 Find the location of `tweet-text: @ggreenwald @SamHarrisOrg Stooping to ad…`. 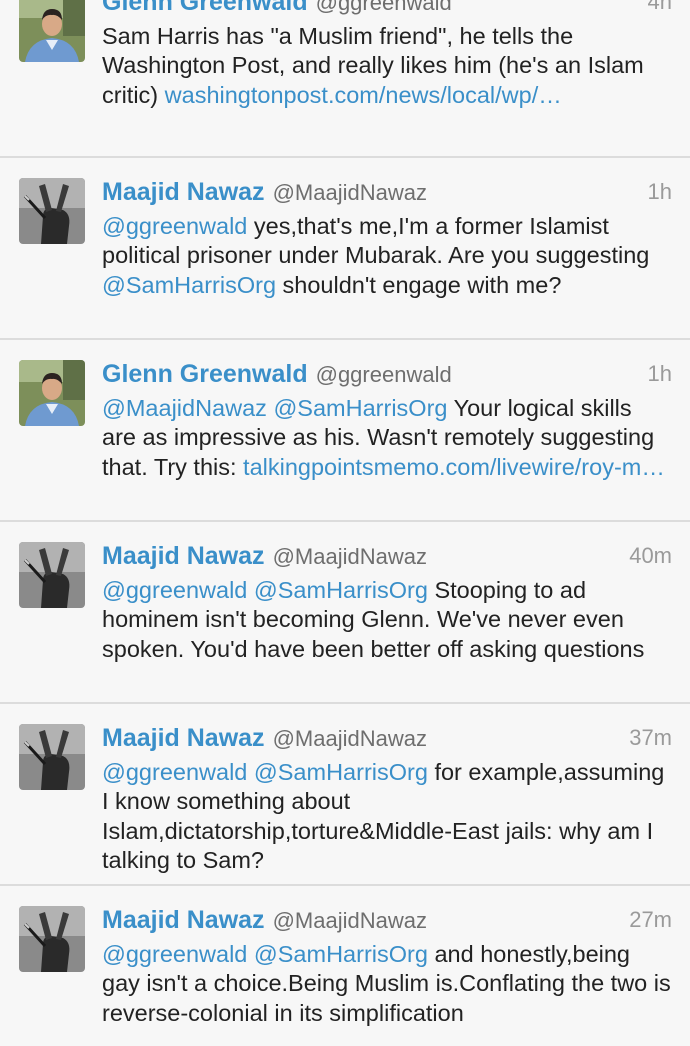

tweet-text: @ggreenwald @SamHarrisOrg Stooping to ad… is located at coordinates (387, 620).